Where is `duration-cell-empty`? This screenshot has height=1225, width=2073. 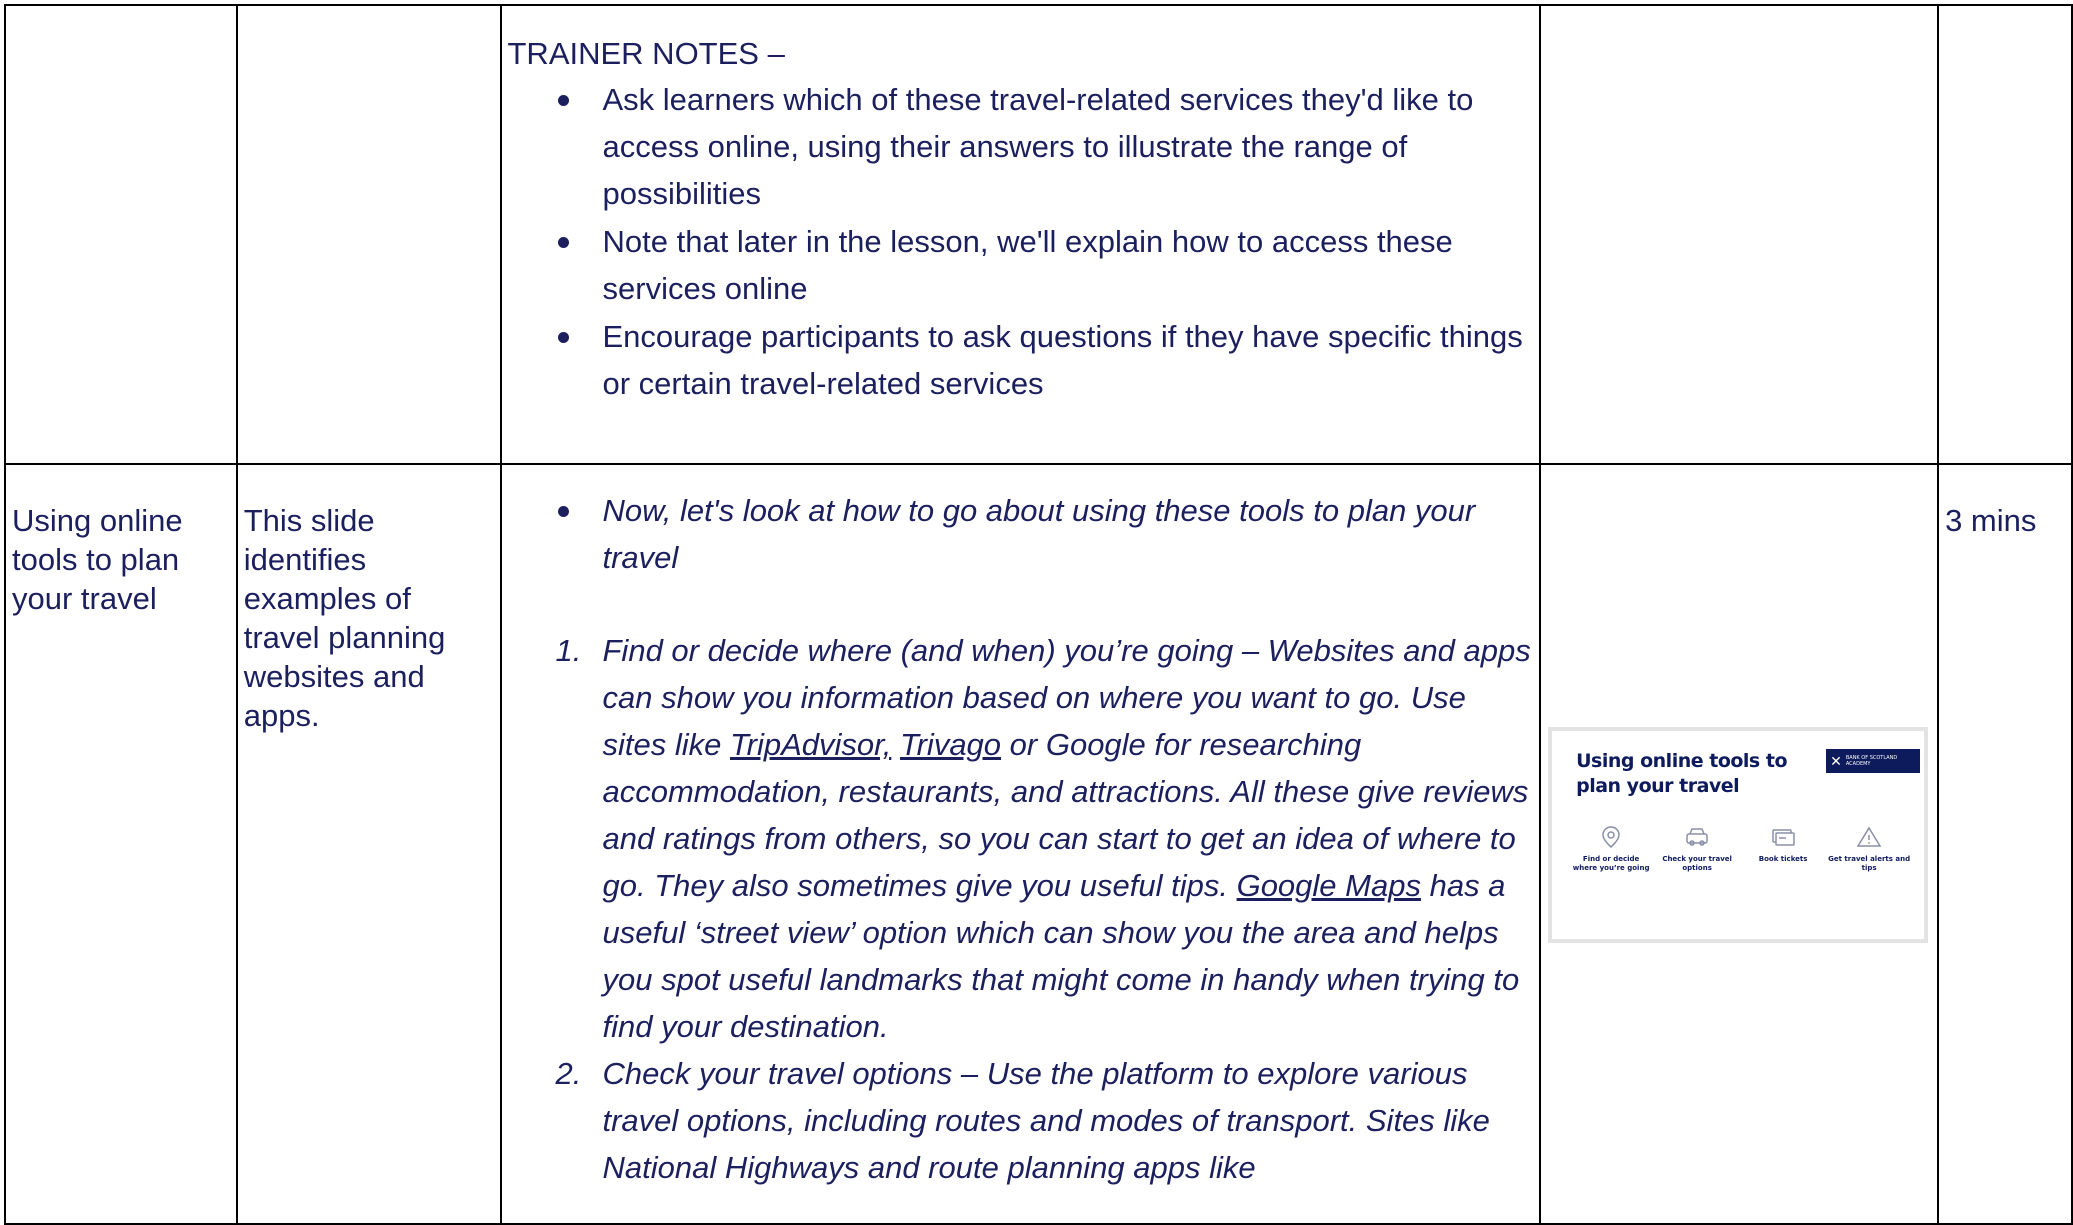 duration-cell-empty is located at coordinates (2005, 234).